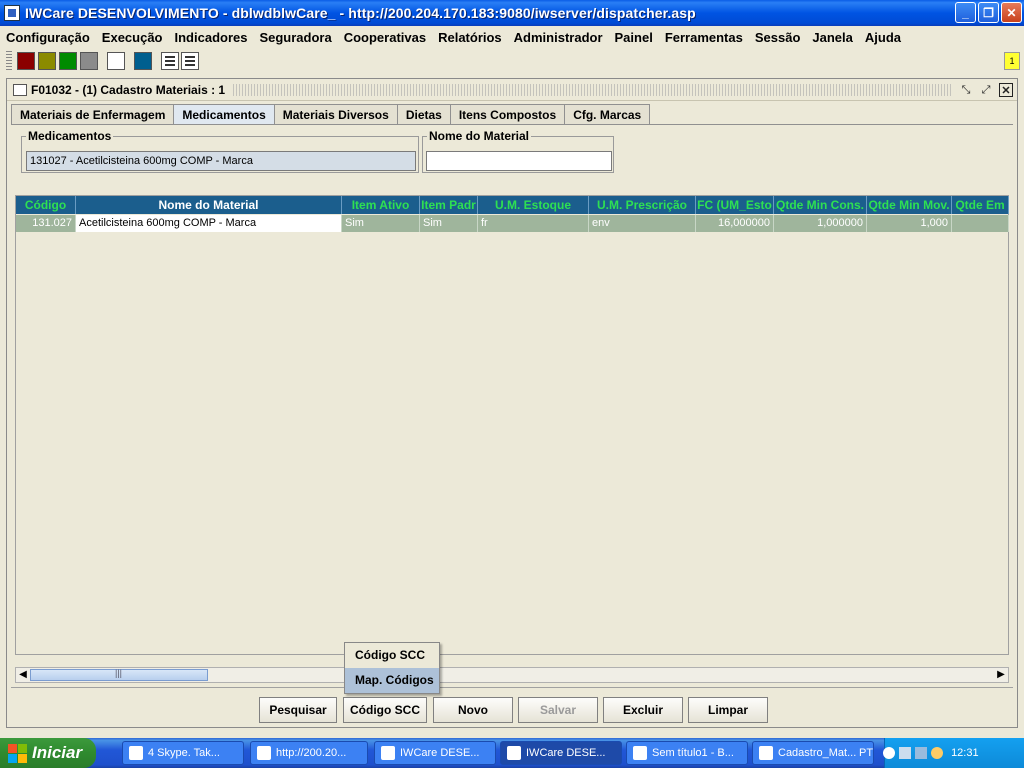 The width and height of the screenshot is (1024, 768). Describe the element at coordinates (143, 61) in the screenshot. I see `color-swatch-blue` at that location.